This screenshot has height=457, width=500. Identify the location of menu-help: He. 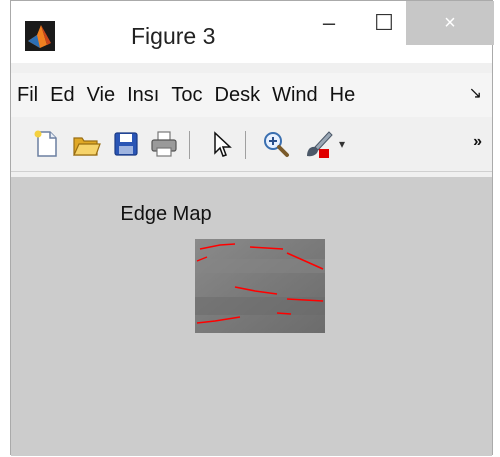
(343, 95).